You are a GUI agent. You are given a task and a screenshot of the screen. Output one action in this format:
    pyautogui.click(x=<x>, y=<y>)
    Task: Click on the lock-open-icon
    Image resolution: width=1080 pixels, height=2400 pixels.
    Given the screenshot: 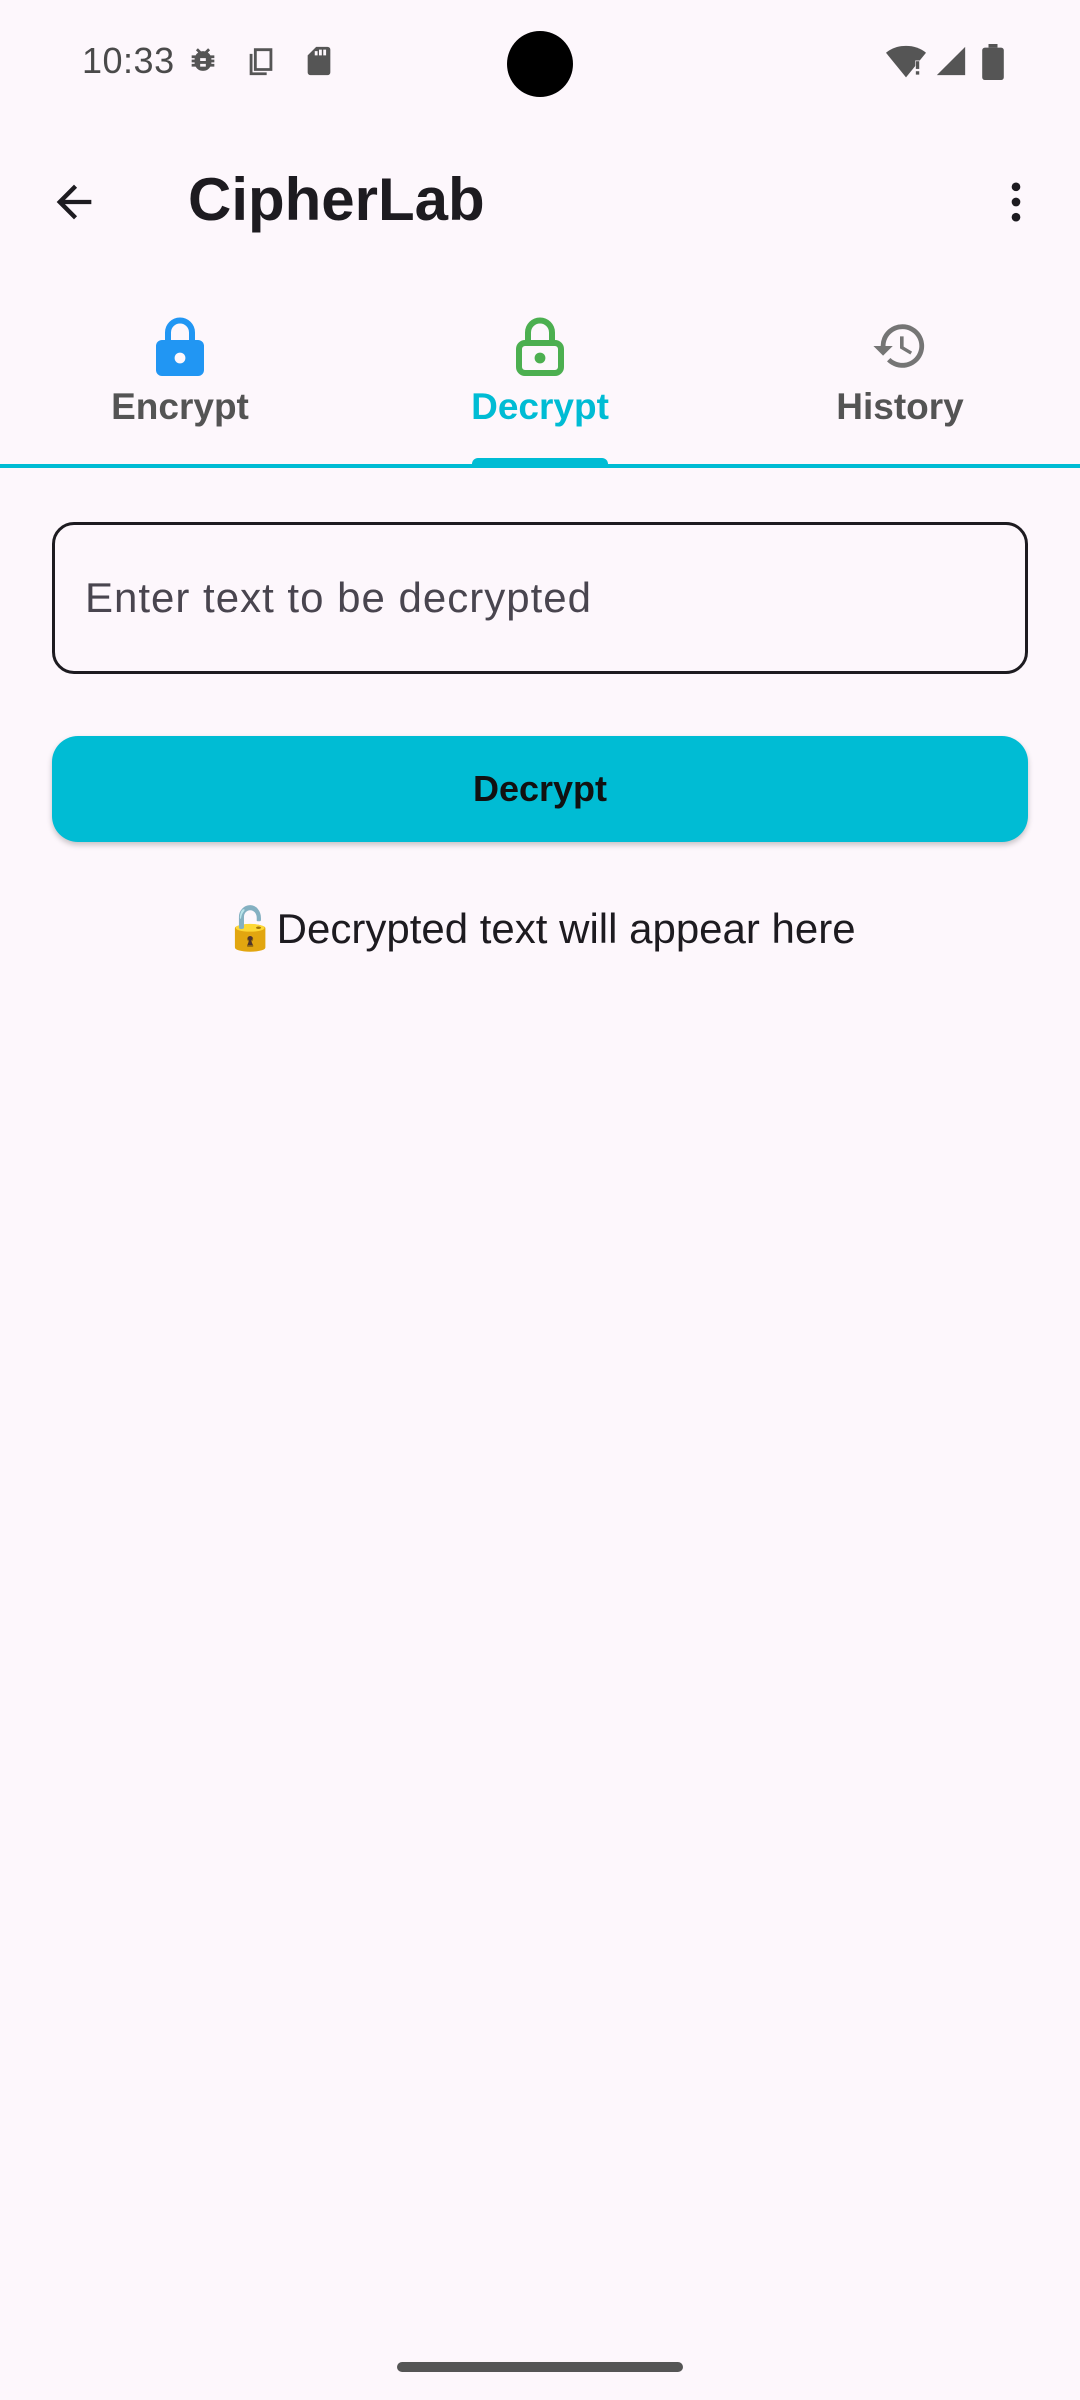 What is the action you would take?
    pyautogui.click(x=540, y=346)
    